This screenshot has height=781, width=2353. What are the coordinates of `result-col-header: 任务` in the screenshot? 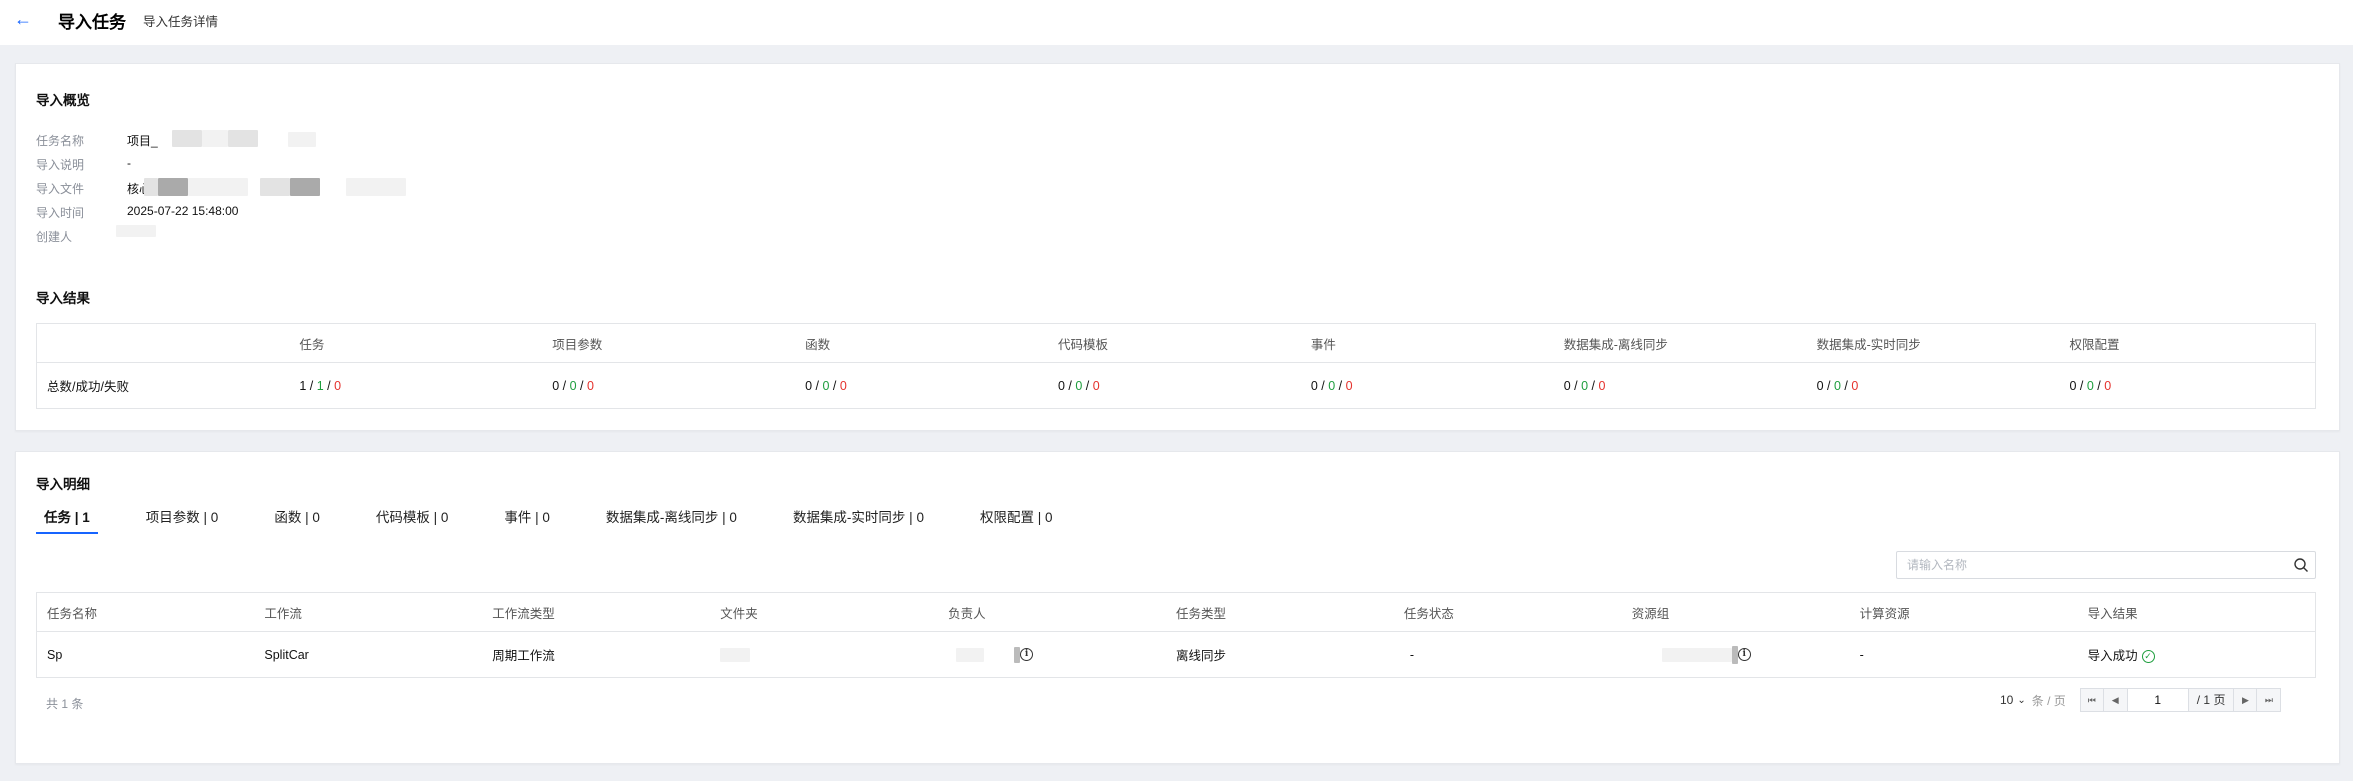 It's located at (426, 343).